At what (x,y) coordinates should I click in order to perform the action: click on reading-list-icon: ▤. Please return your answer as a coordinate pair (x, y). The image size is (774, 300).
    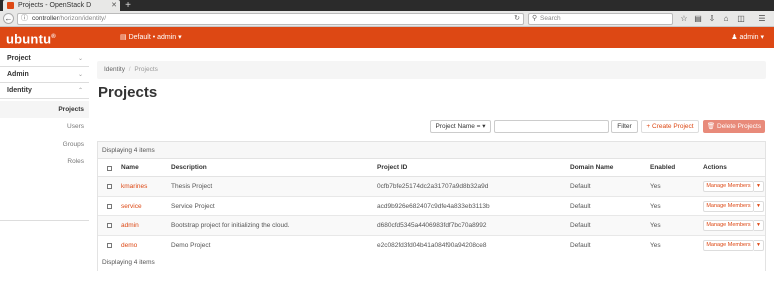
    Looking at the image, I should click on (698, 19).